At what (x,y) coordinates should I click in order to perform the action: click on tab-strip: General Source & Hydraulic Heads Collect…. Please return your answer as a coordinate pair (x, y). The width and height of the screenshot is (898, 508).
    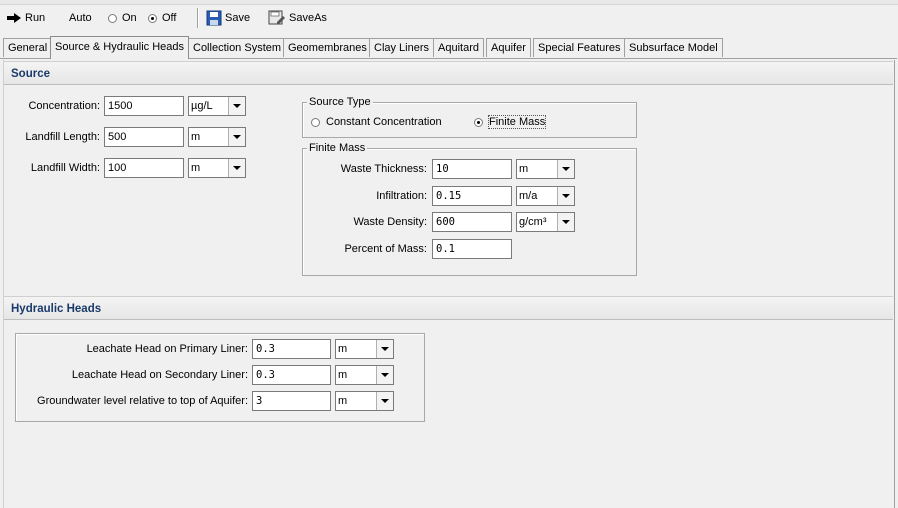
    Looking at the image, I should click on (449, 47).